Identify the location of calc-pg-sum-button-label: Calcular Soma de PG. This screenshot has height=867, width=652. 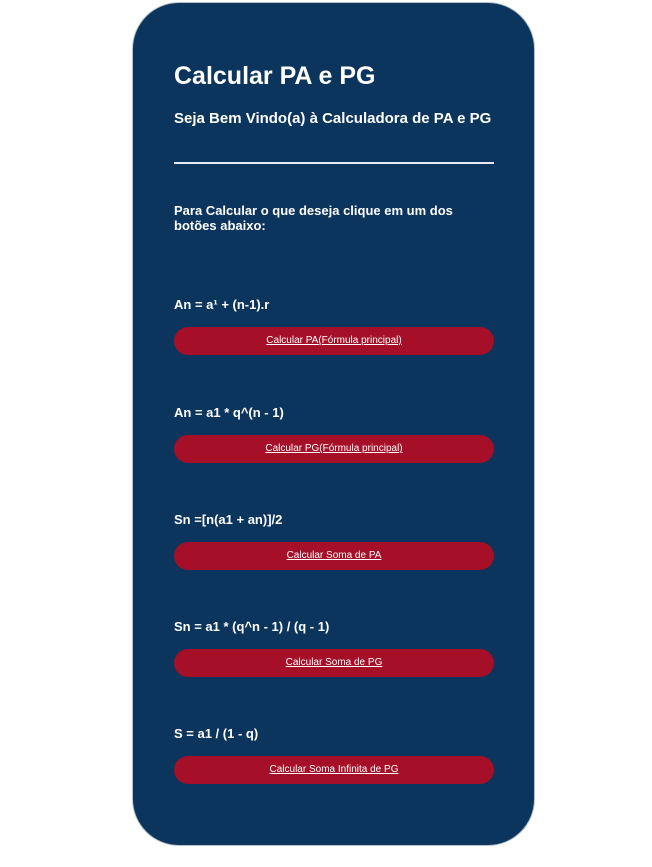
(334, 662).